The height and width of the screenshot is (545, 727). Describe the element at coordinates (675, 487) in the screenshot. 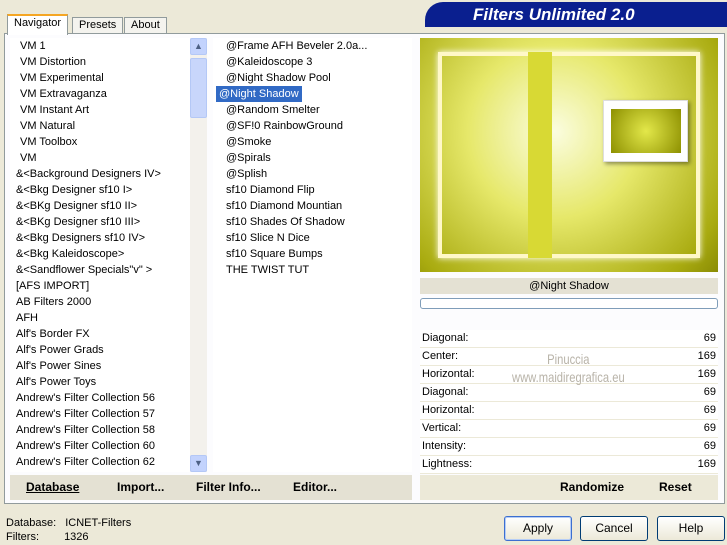

I see `reset-button: Reset` at that location.